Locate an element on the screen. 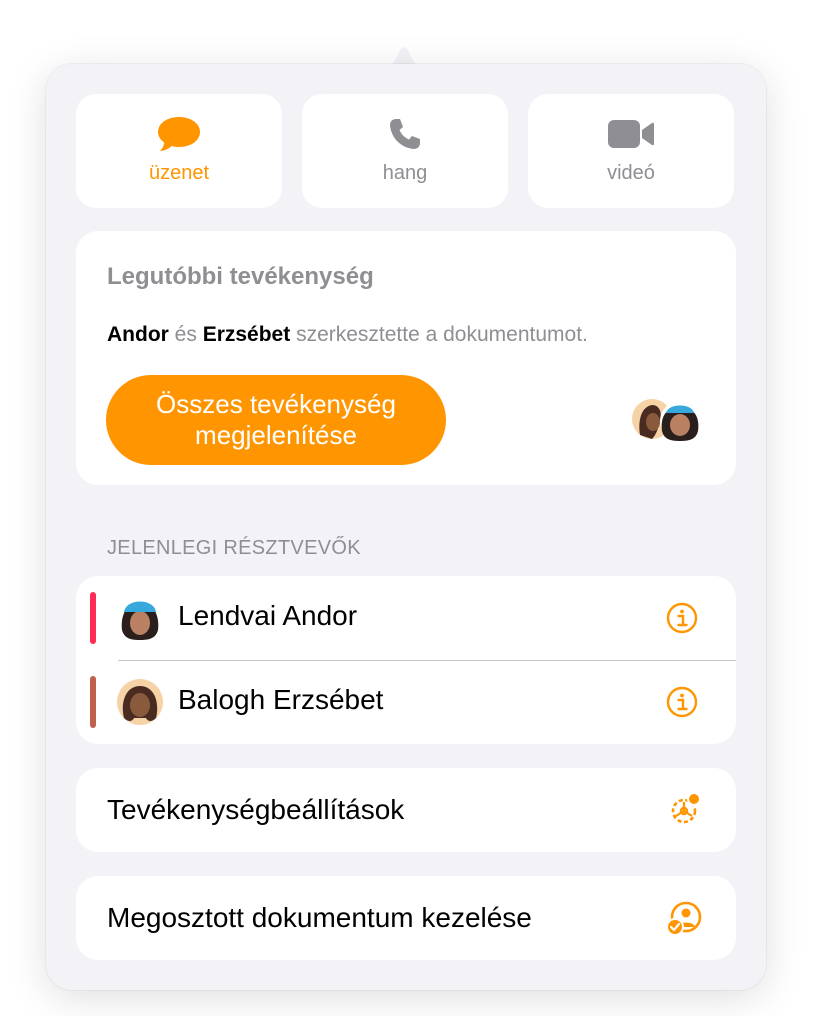 The width and height of the screenshot is (814, 1016). video-call-button: videó is located at coordinates (631, 151).